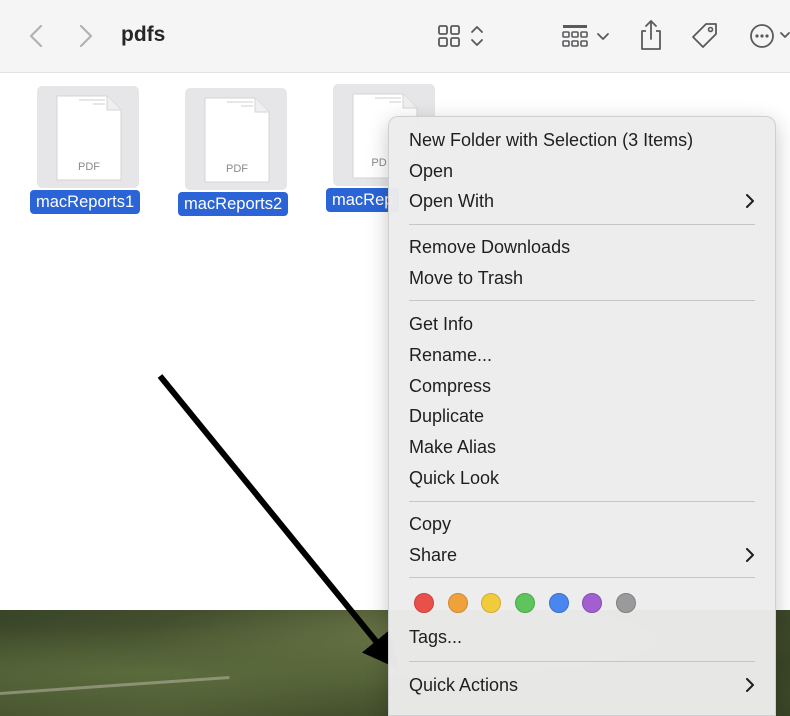  Describe the element at coordinates (441, 324) in the screenshot. I see `menu-item-label: Get Info` at that location.